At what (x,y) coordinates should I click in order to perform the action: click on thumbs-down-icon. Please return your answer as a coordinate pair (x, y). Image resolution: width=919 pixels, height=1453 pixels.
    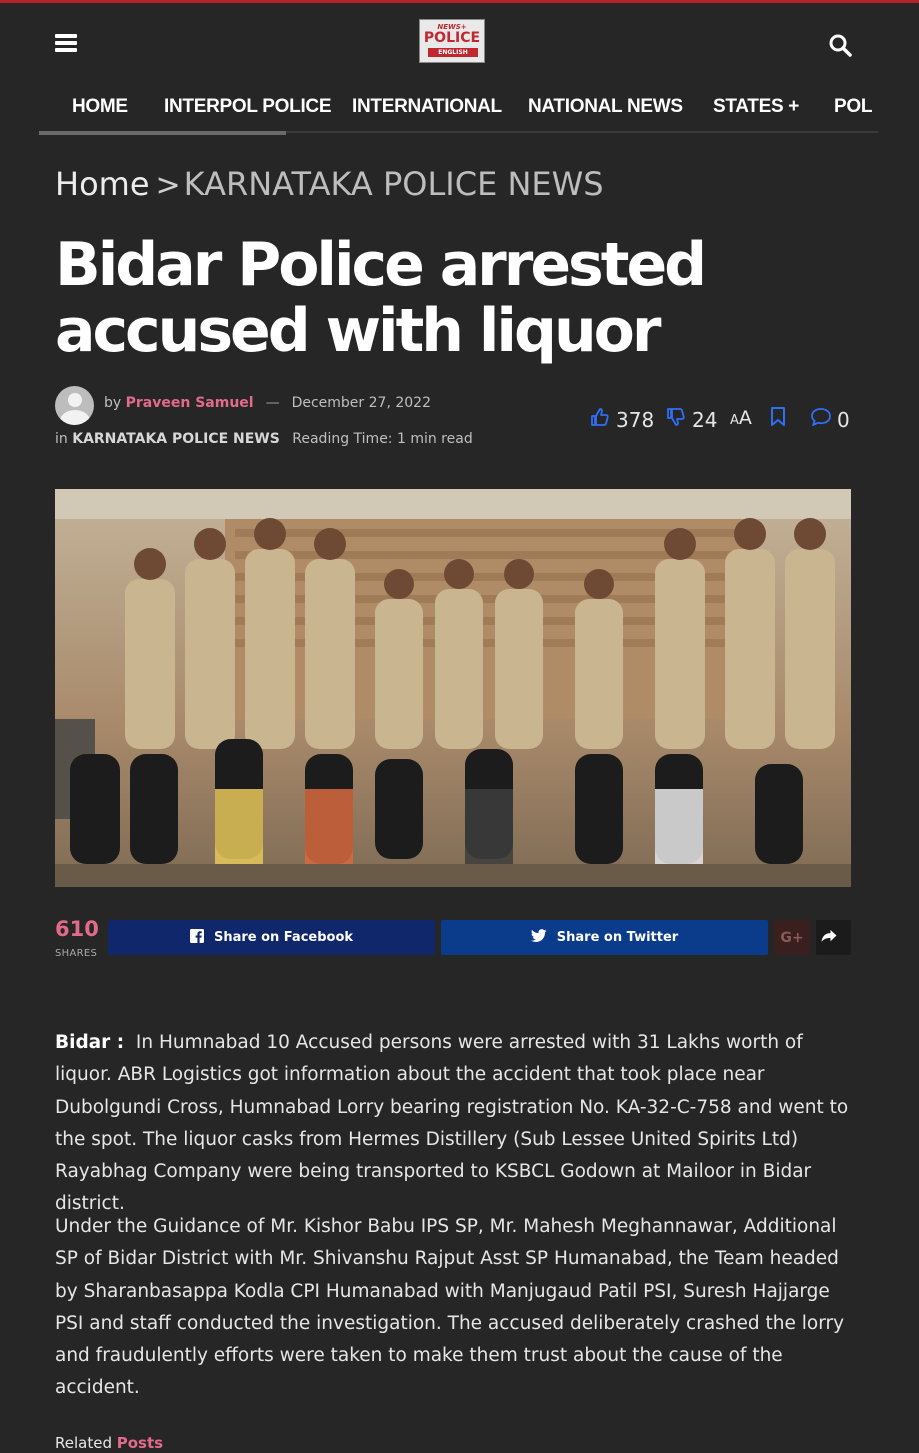
    Looking at the image, I should click on (676, 419).